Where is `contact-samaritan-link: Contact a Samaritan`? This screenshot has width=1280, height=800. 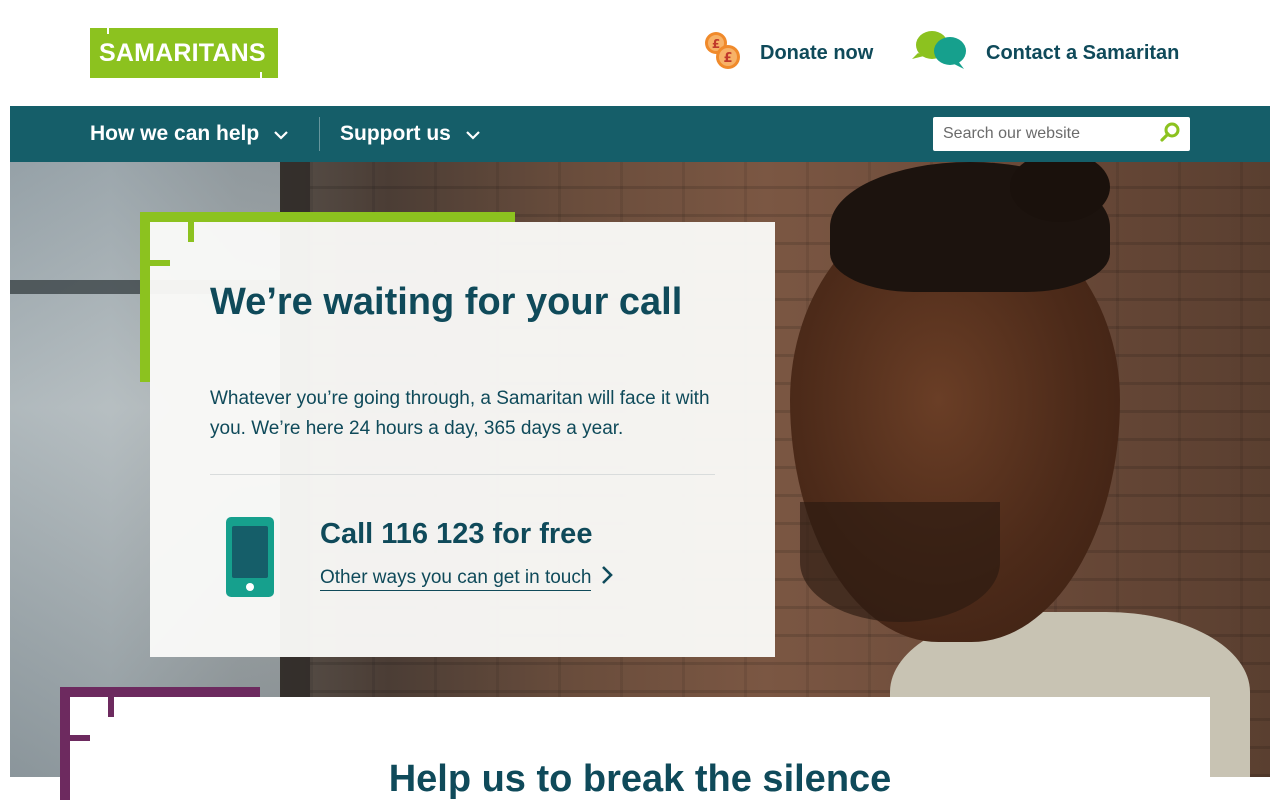 contact-samaritan-link: Contact a Samaritan is located at coordinates (1044, 53).